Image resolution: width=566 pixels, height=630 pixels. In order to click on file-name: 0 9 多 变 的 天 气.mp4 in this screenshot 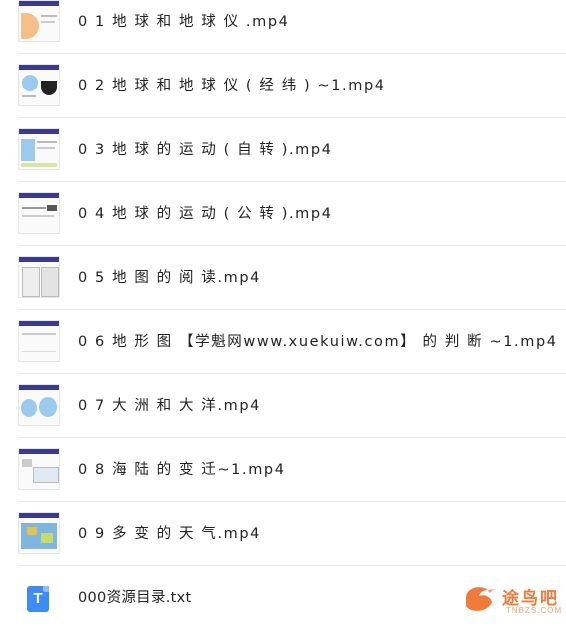, I will do `click(169, 534)`.